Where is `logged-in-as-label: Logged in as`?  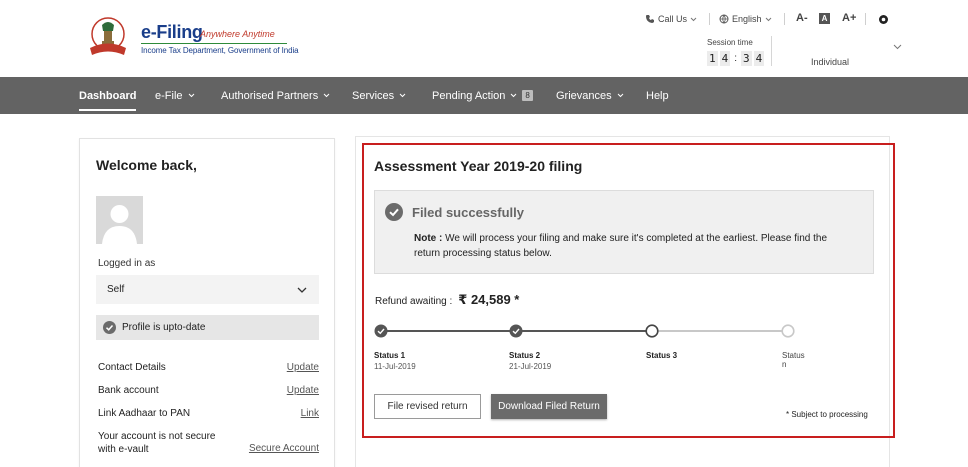
logged-in-as-label: Logged in as is located at coordinates (127, 263).